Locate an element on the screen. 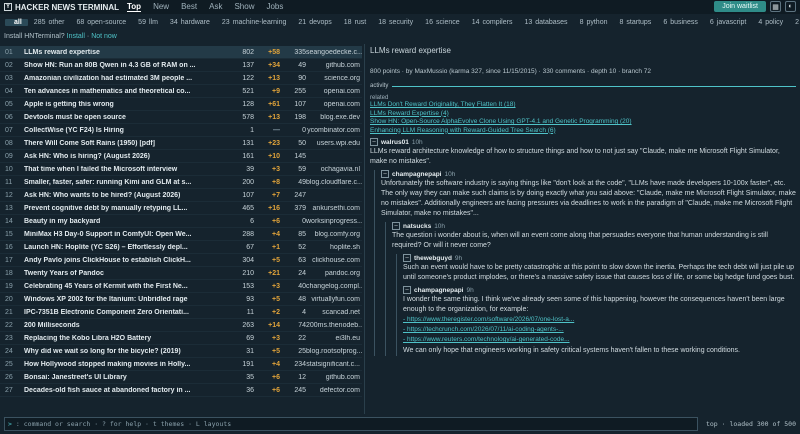  category-chip-policy: 4 policy is located at coordinates (770, 22).